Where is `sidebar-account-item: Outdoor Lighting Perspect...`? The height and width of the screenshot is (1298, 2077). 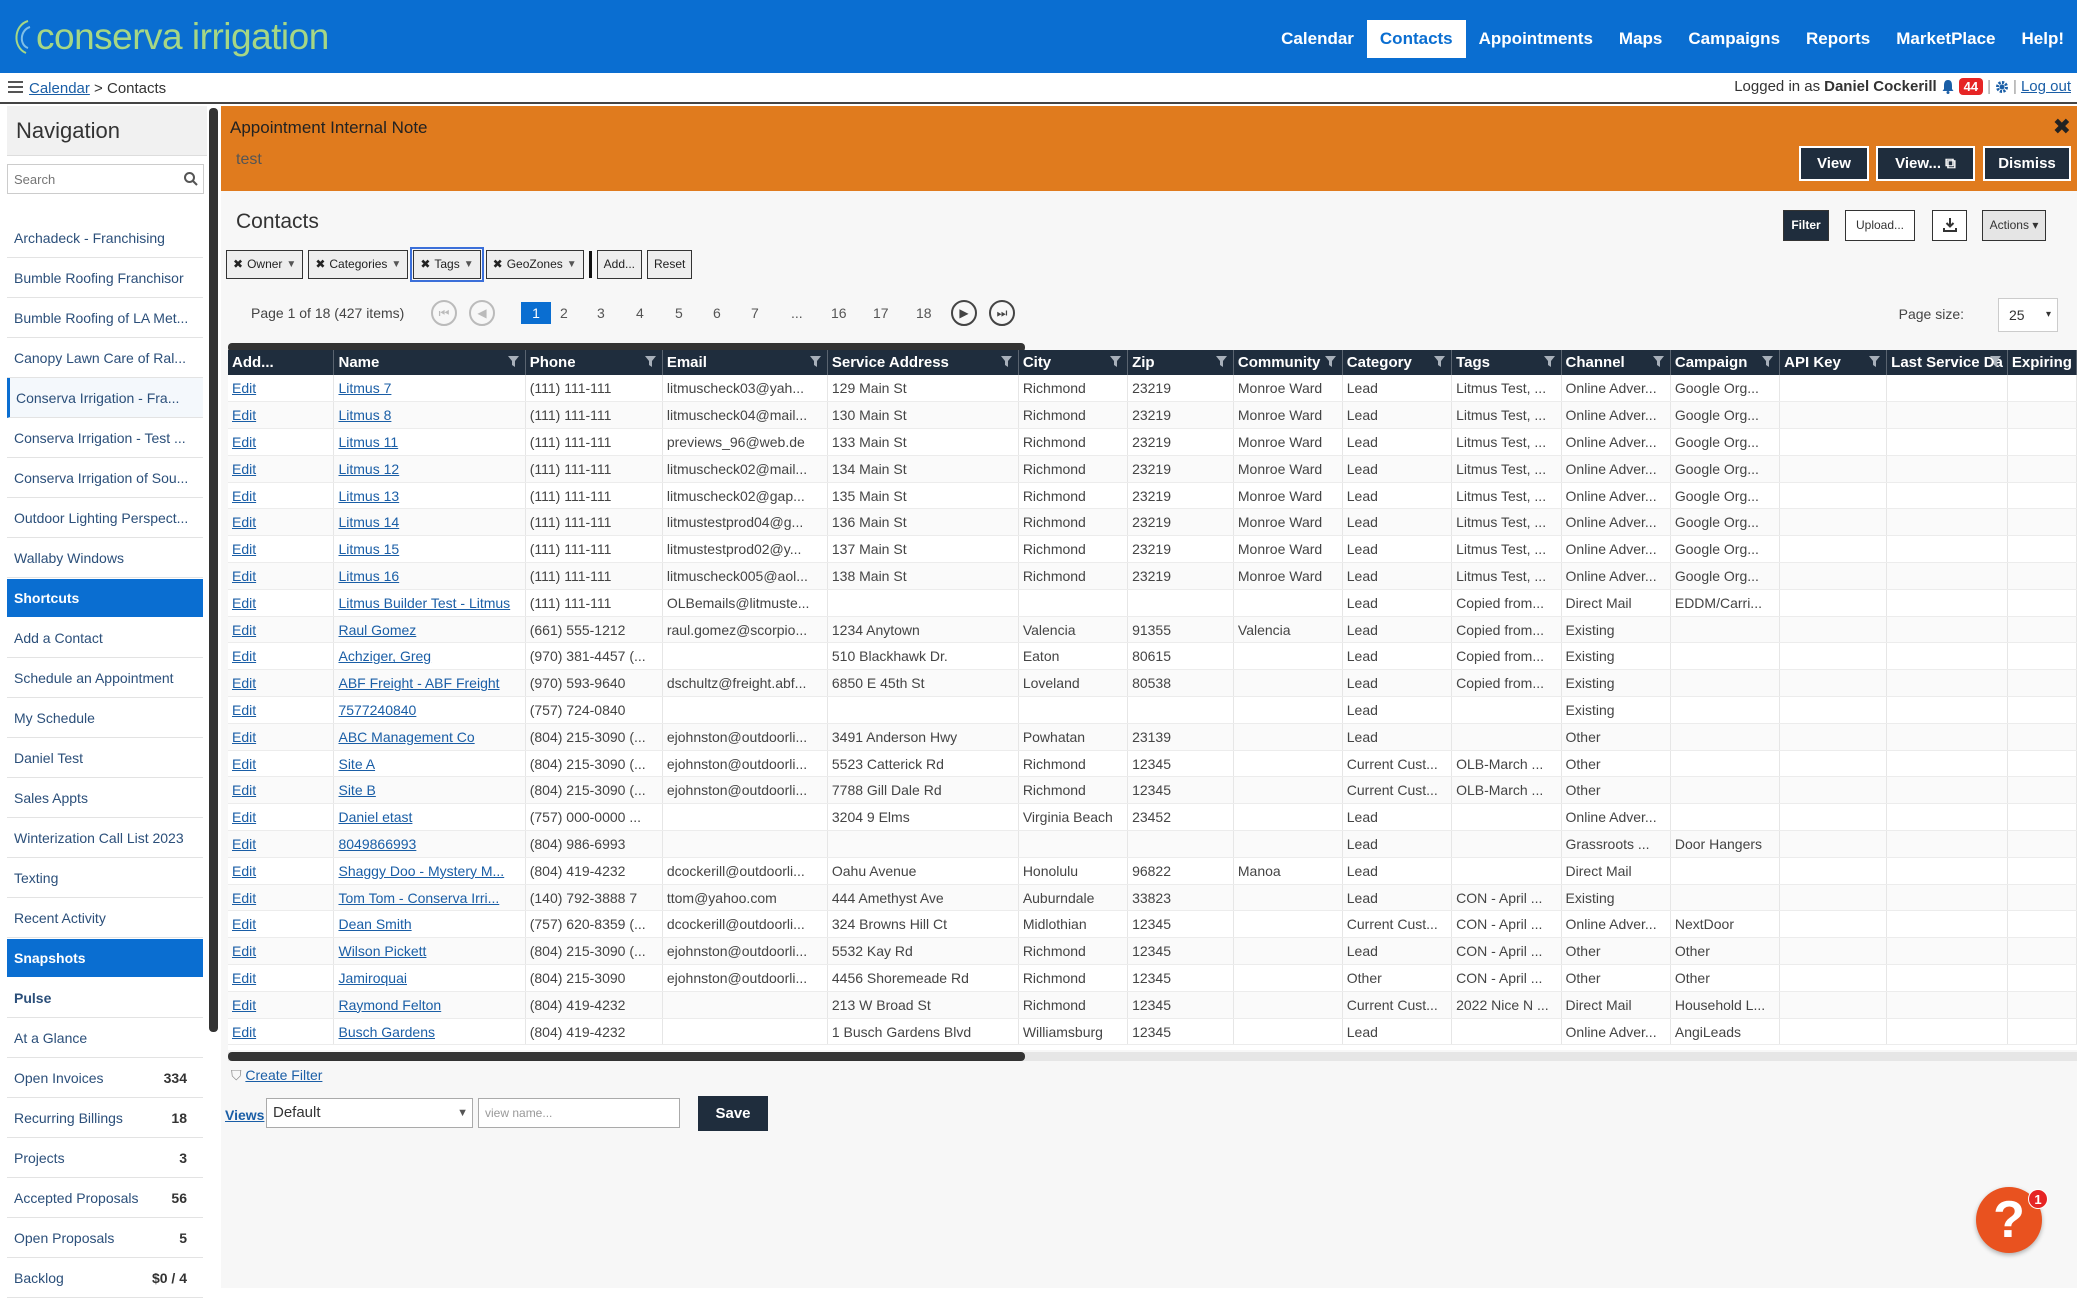
sidebar-account-item: Outdoor Lighting Perspect... is located at coordinates (105, 518).